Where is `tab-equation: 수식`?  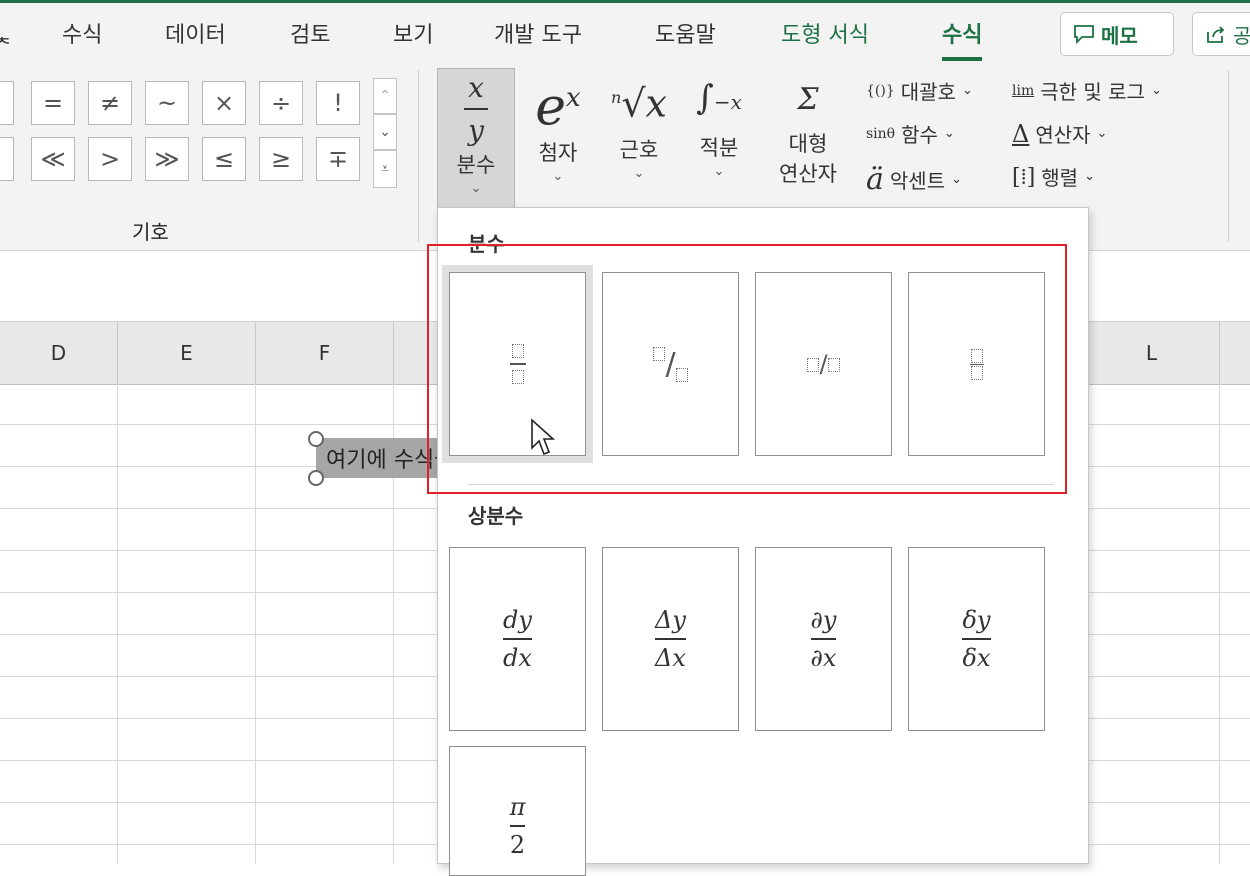
tab-equation: 수식 is located at coordinates (962, 39).